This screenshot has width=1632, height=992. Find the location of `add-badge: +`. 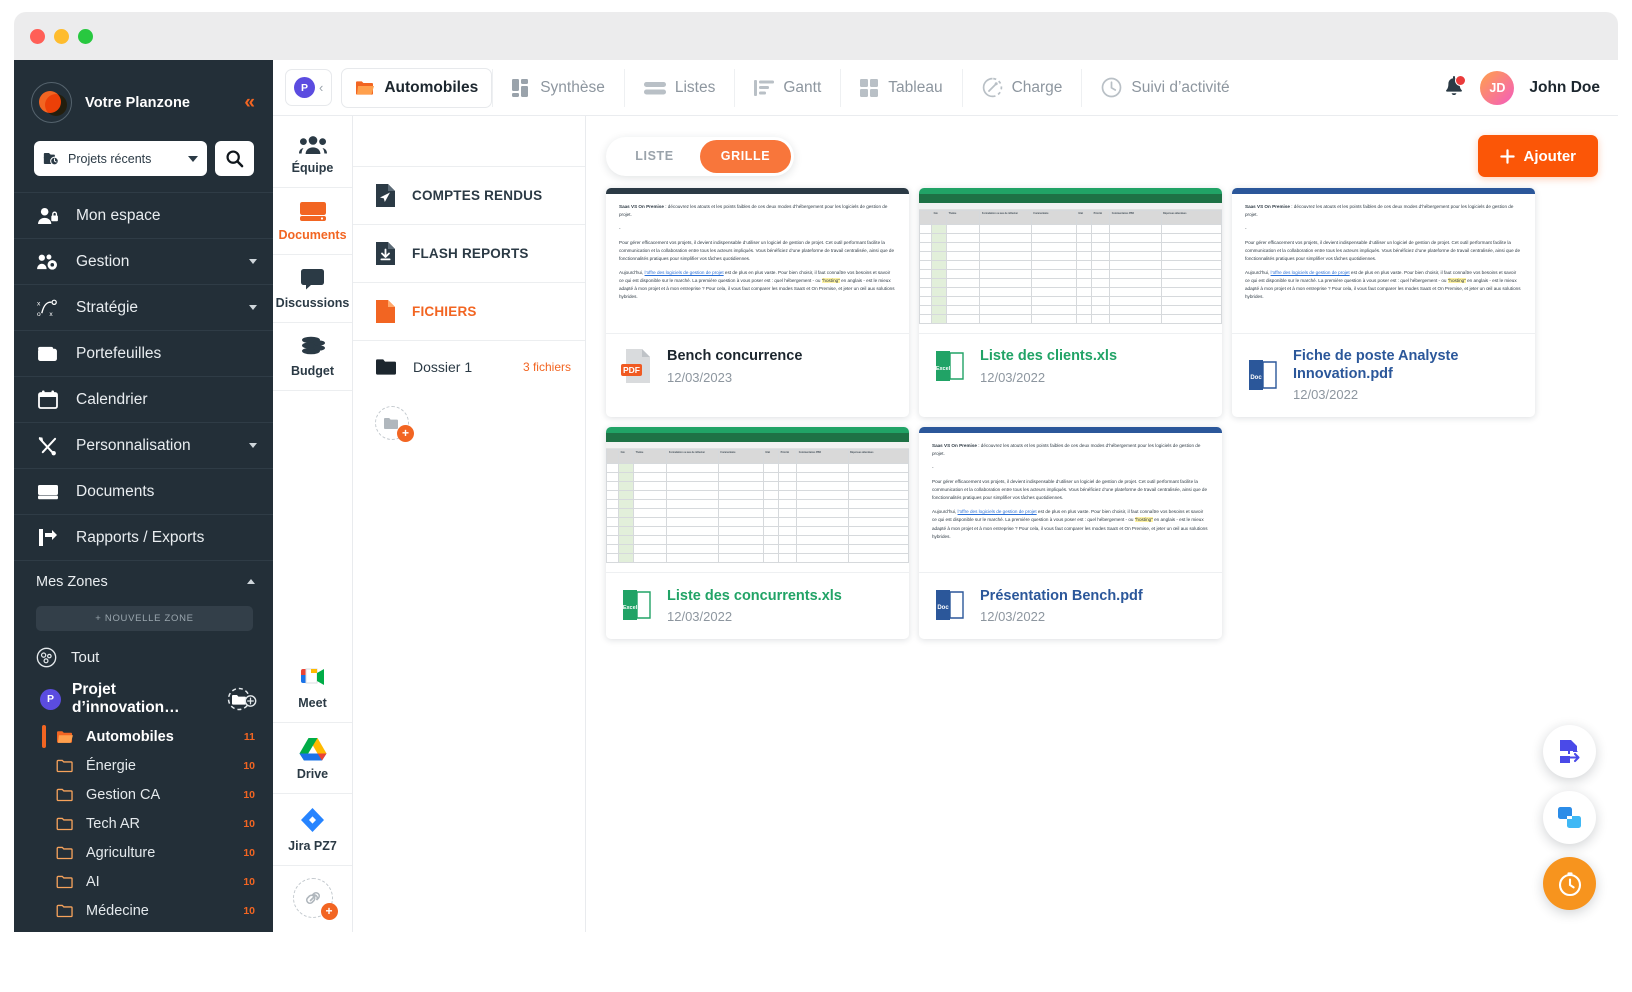

add-badge: + is located at coordinates (329, 911).